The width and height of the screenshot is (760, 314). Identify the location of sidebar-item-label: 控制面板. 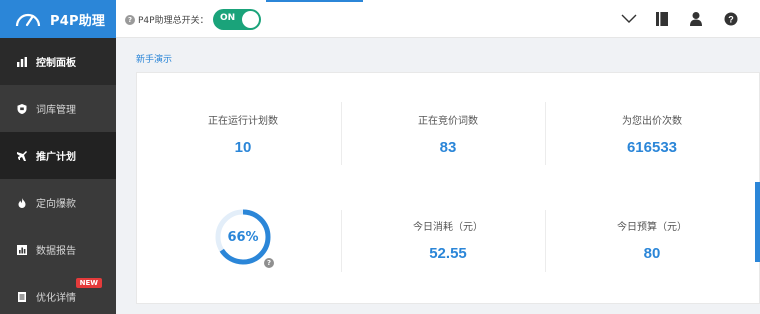
(56, 63).